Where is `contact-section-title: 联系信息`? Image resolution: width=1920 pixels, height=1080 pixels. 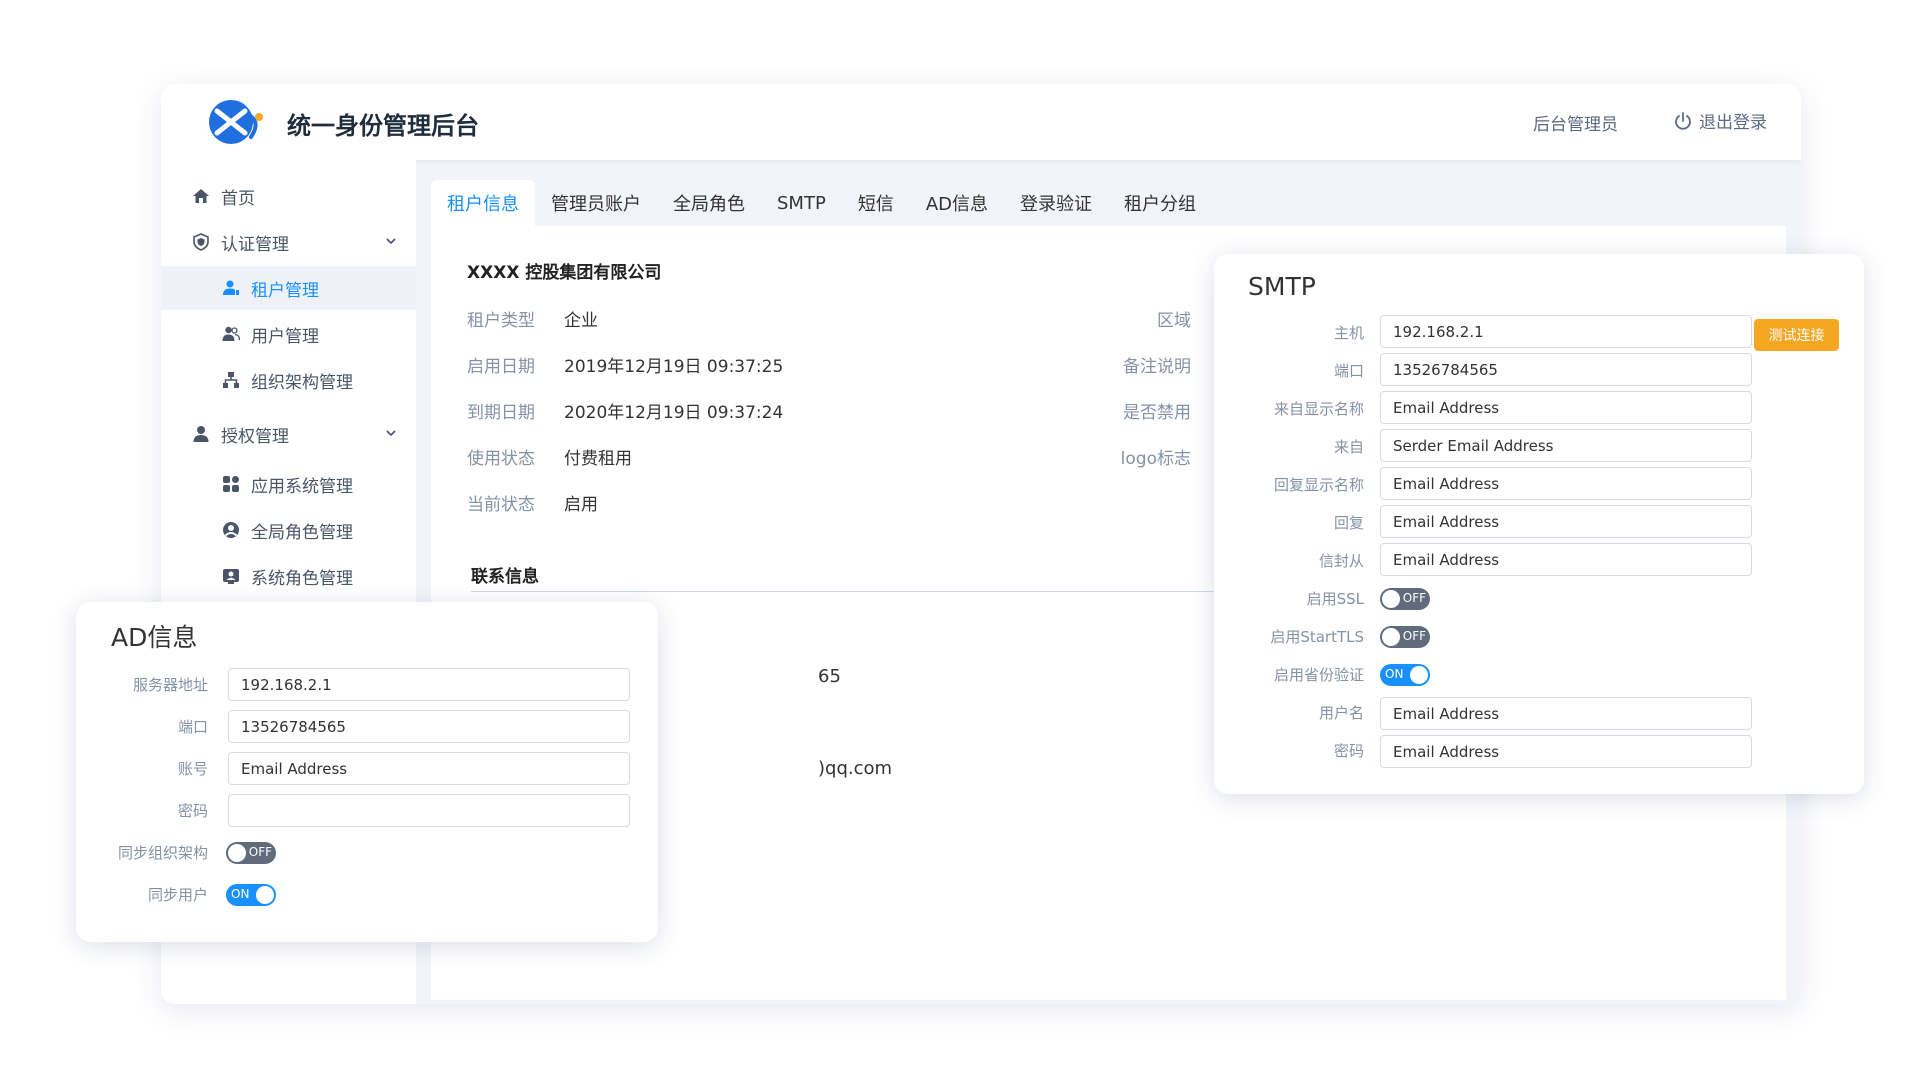
contact-section-title: 联系信息 is located at coordinates (505, 577).